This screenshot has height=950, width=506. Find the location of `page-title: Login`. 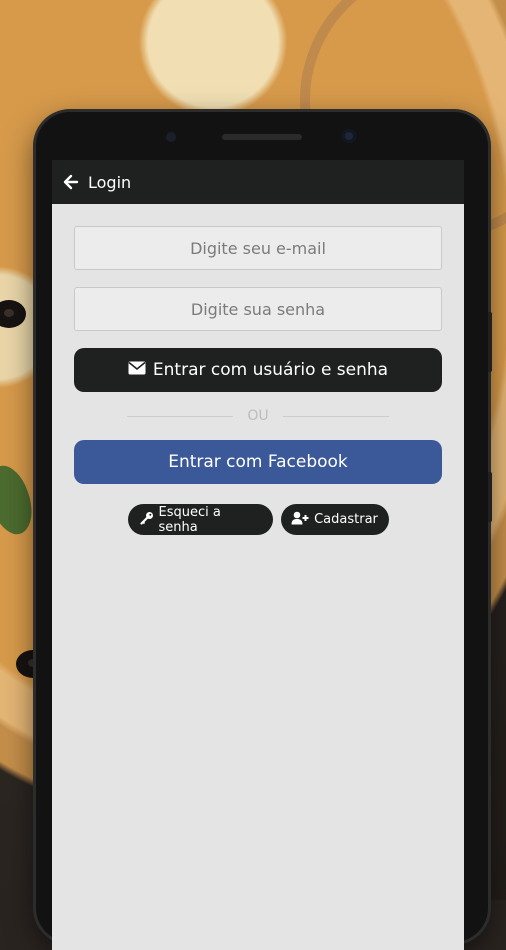

page-title: Login is located at coordinates (110, 182).